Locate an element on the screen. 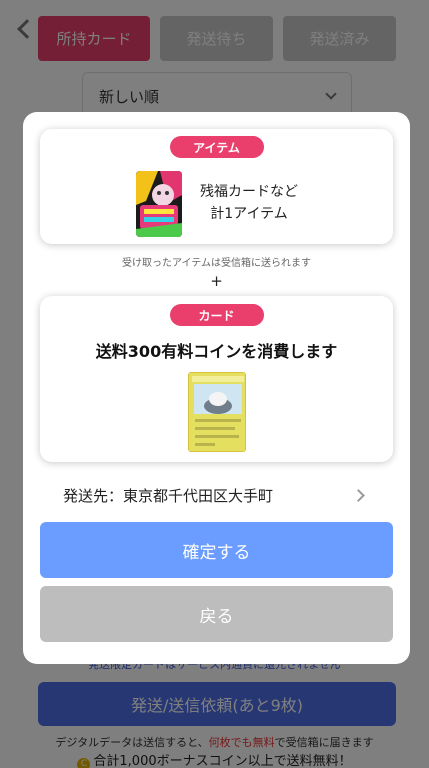 This screenshot has height=768, width=429. card-badge: カード is located at coordinates (216, 315).